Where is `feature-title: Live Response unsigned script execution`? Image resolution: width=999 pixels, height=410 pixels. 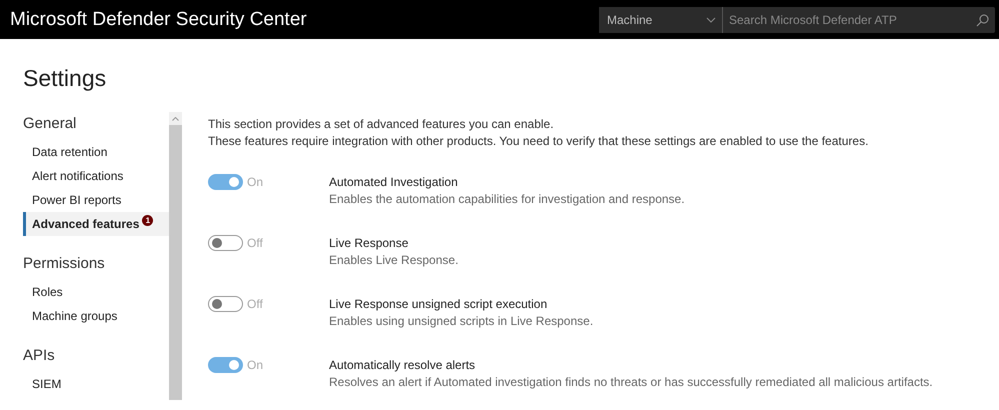 feature-title: Live Response unsigned script execution is located at coordinates (438, 304).